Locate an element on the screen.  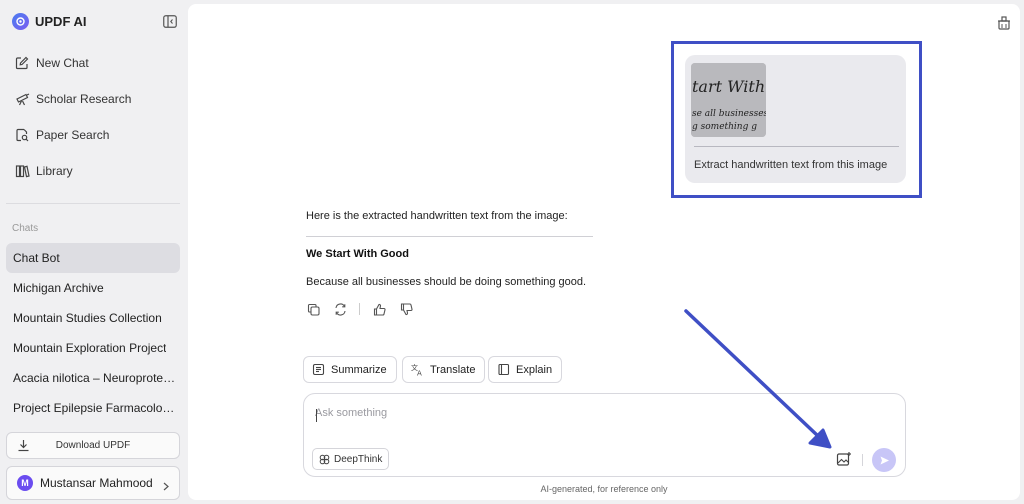
chat-item: Michigan Archive is located at coordinates (93, 288).